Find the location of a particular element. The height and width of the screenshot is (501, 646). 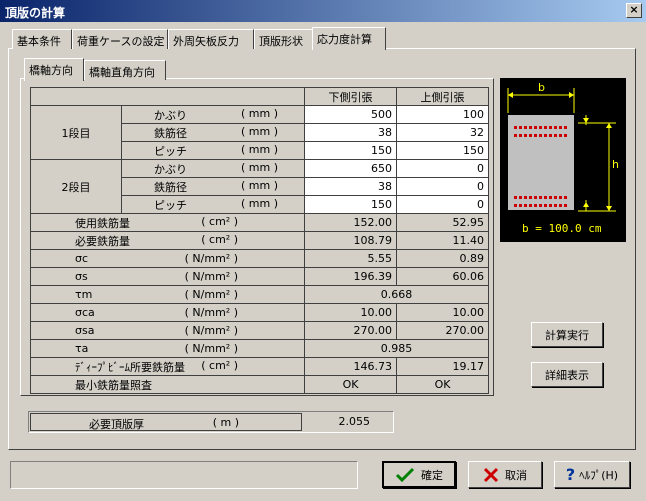

calc-value-lower: OK is located at coordinates (350, 384).